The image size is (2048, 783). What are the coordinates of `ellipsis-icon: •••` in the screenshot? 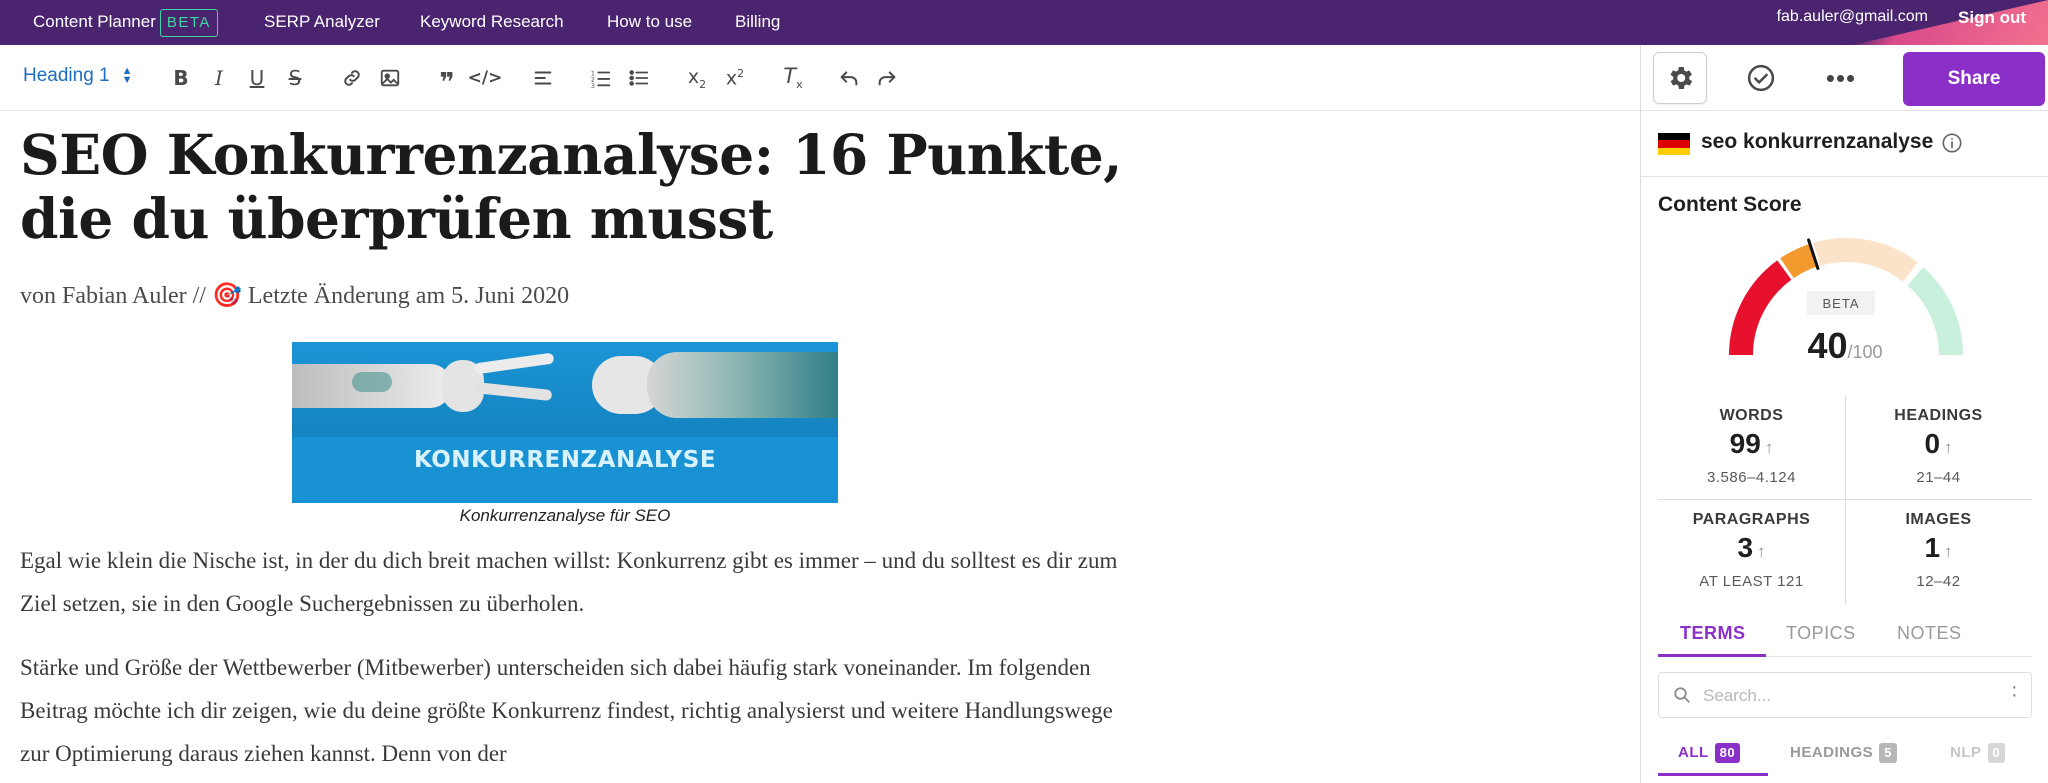 It's located at (1841, 77).